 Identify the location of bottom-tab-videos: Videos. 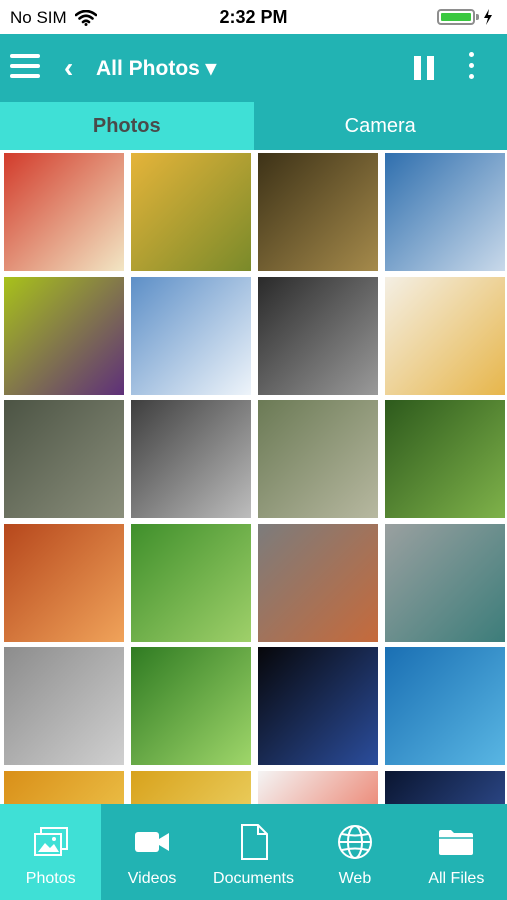
(151, 852).